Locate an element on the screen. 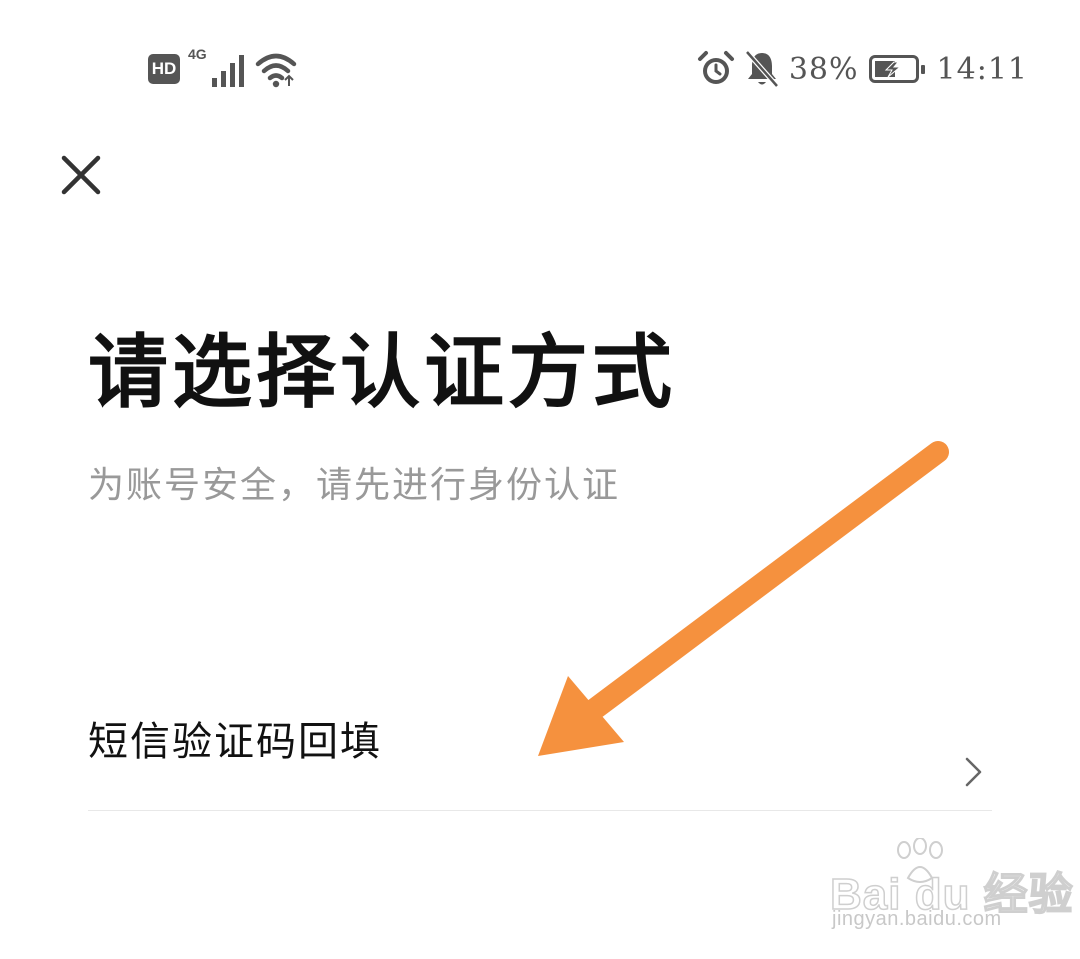 The image size is (1080, 959). option-sms-verification: 短信验证码回填 is located at coordinates (540, 755).